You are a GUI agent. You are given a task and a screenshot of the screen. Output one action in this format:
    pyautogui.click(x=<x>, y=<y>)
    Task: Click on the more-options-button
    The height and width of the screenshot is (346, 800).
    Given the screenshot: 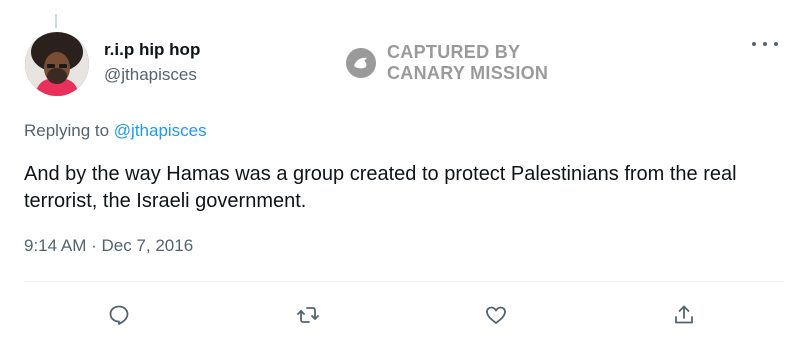 What is the action you would take?
    pyautogui.click(x=765, y=44)
    